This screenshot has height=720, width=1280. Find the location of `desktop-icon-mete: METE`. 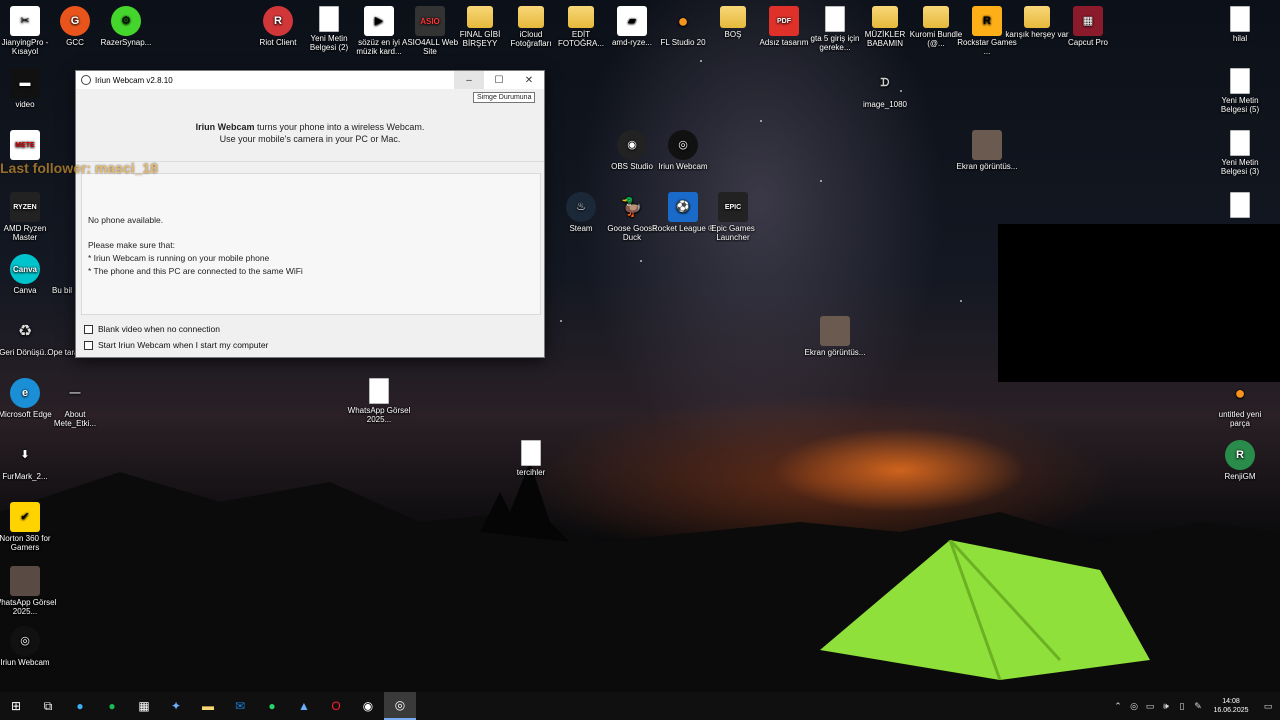

desktop-icon-mete: METE is located at coordinates (28, 146).